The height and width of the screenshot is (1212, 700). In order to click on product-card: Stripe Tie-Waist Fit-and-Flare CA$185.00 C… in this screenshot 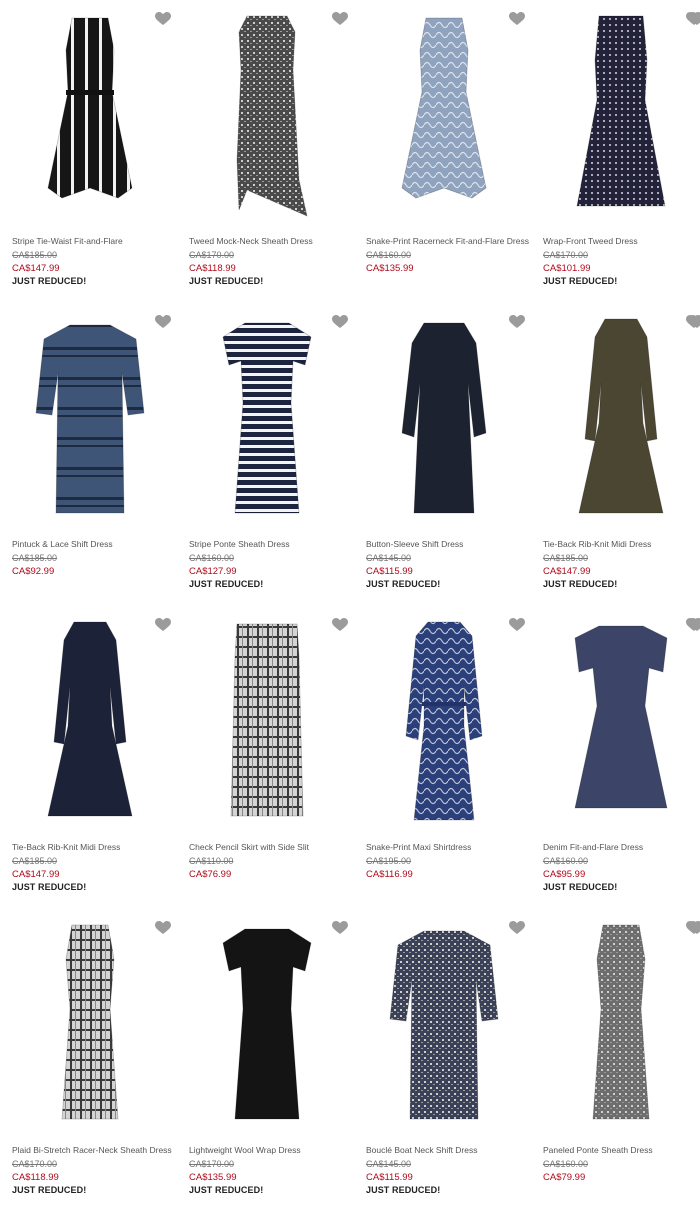, I will do `click(88, 151)`.